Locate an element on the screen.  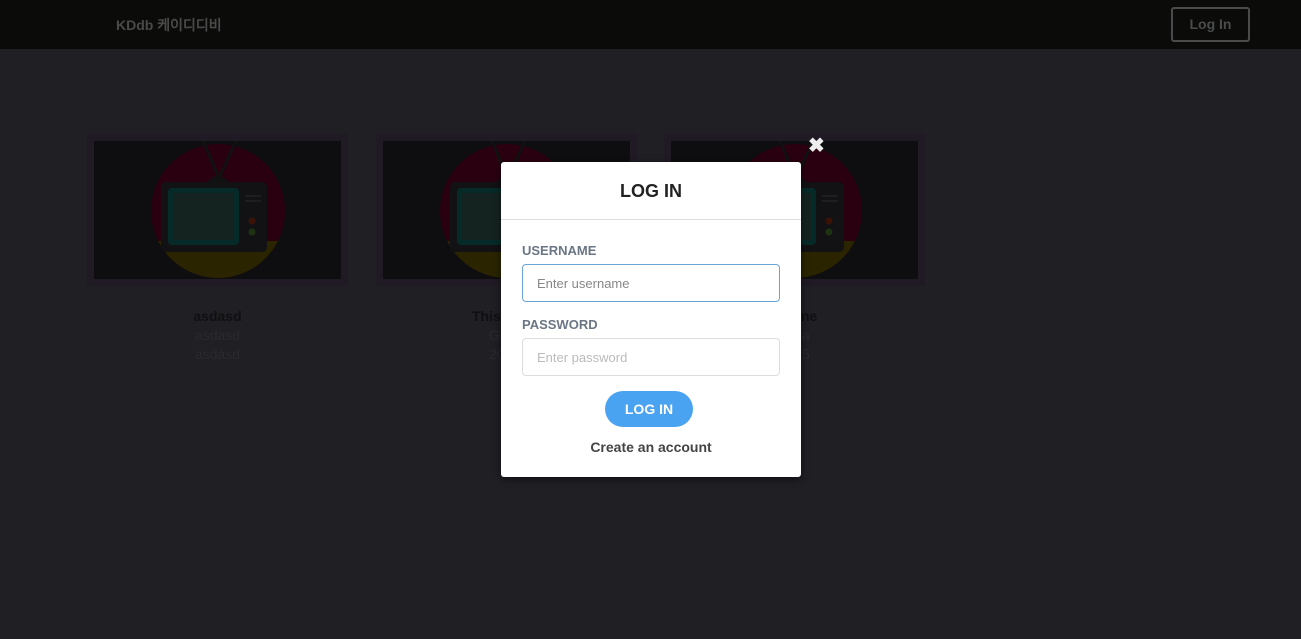
card-info: asdasd asdasd asdasd is located at coordinates (217, 335).